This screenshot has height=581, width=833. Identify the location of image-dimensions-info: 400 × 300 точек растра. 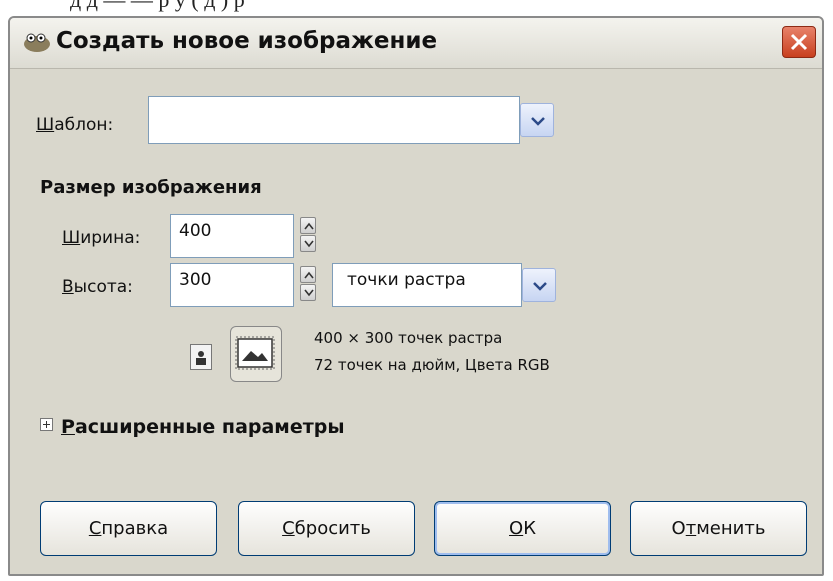
(408, 338).